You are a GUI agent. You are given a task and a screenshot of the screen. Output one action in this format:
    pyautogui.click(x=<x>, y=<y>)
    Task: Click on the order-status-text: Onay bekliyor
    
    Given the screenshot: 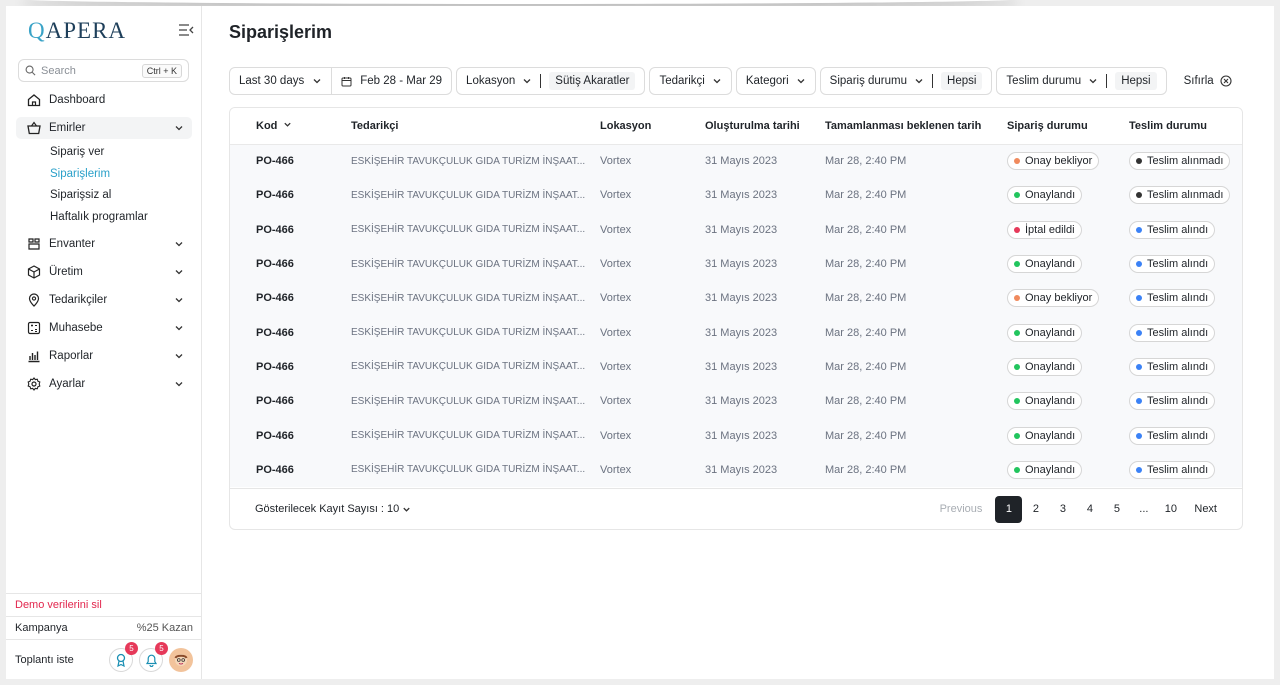 What is the action you would take?
    pyautogui.click(x=1059, y=298)
    